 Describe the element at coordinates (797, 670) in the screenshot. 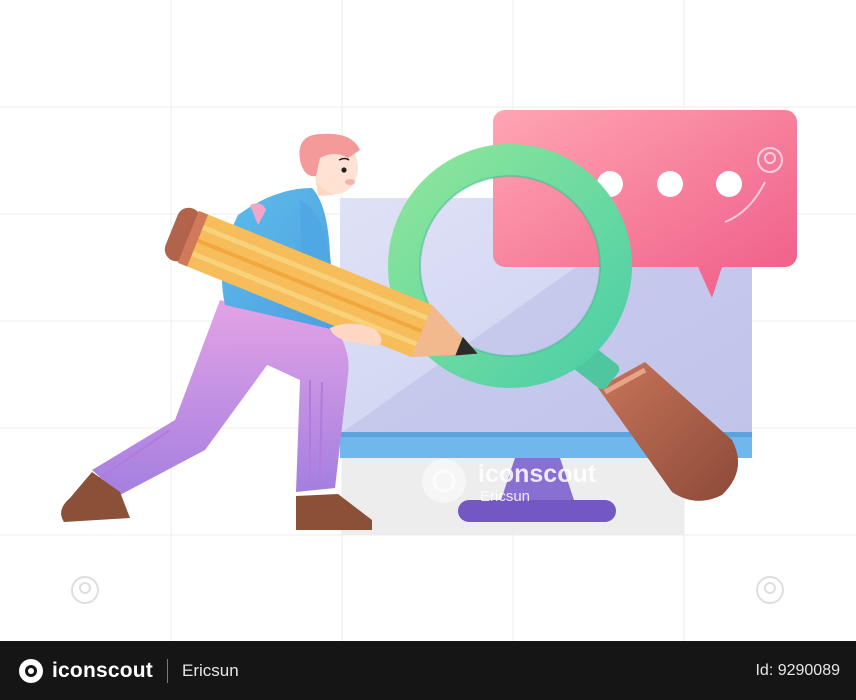

I see `footer-asset-id: Id: 9290089` at that location.